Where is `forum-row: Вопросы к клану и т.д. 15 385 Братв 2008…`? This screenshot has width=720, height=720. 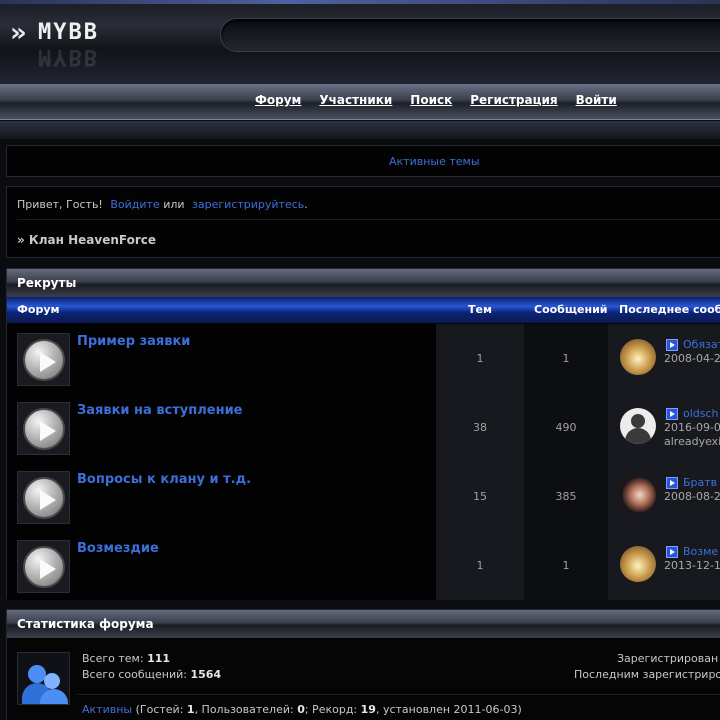
forum-row: Вопросы к клану и т.д. 15 385 Братв 2008… is located at coordinates (363, 496).